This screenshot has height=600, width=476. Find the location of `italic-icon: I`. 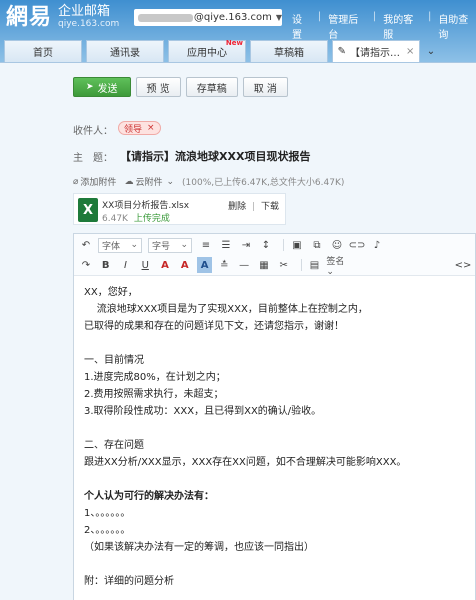

italic-icon: I is located at coordinates (126, 265).